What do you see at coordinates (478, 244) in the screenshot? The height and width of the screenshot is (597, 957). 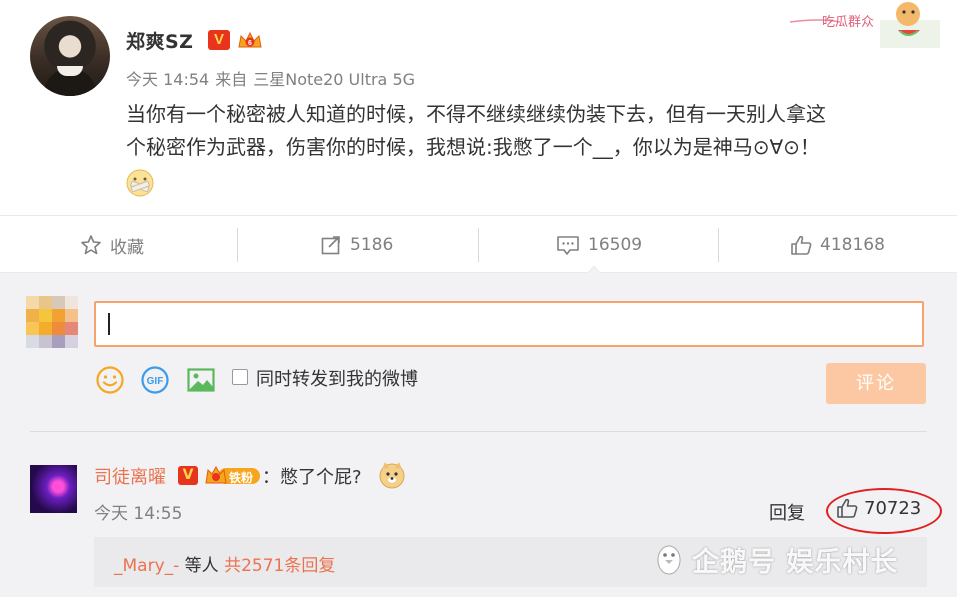 I see `action-bar: 收藏 5186 16509 418168` at bounding box center [478, 244].